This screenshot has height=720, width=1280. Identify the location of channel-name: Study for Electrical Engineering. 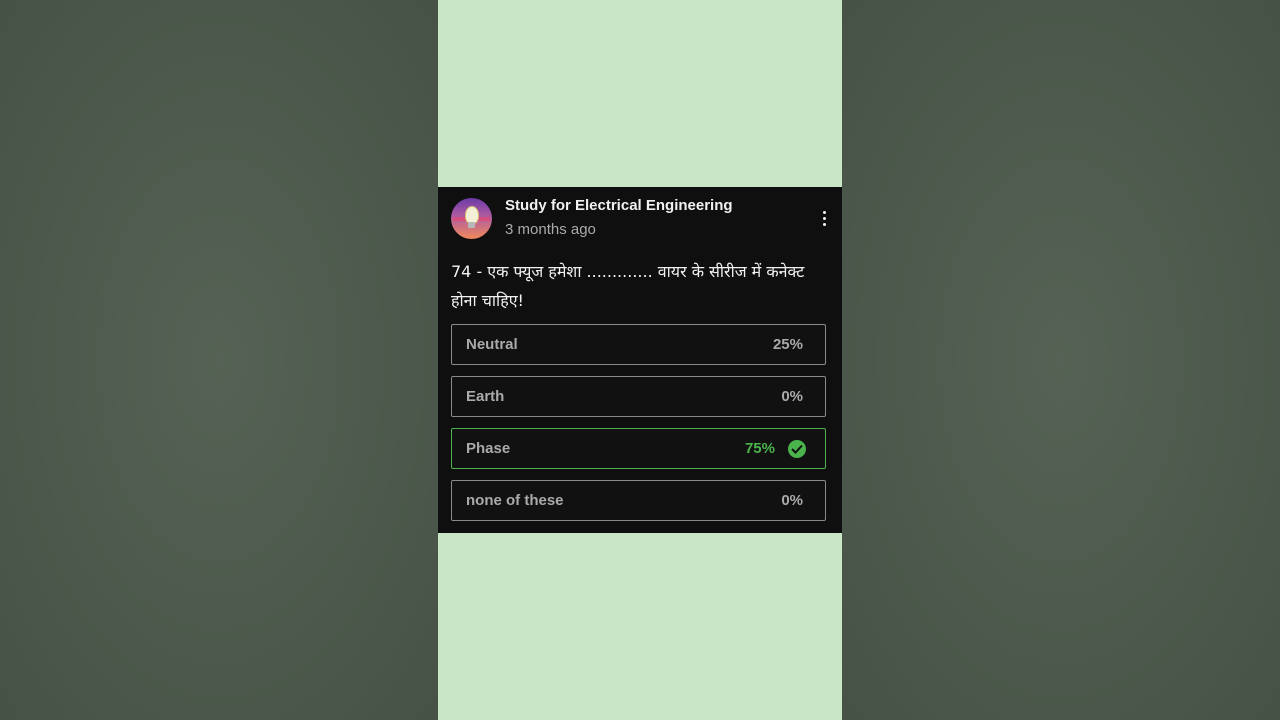
(619, 205).